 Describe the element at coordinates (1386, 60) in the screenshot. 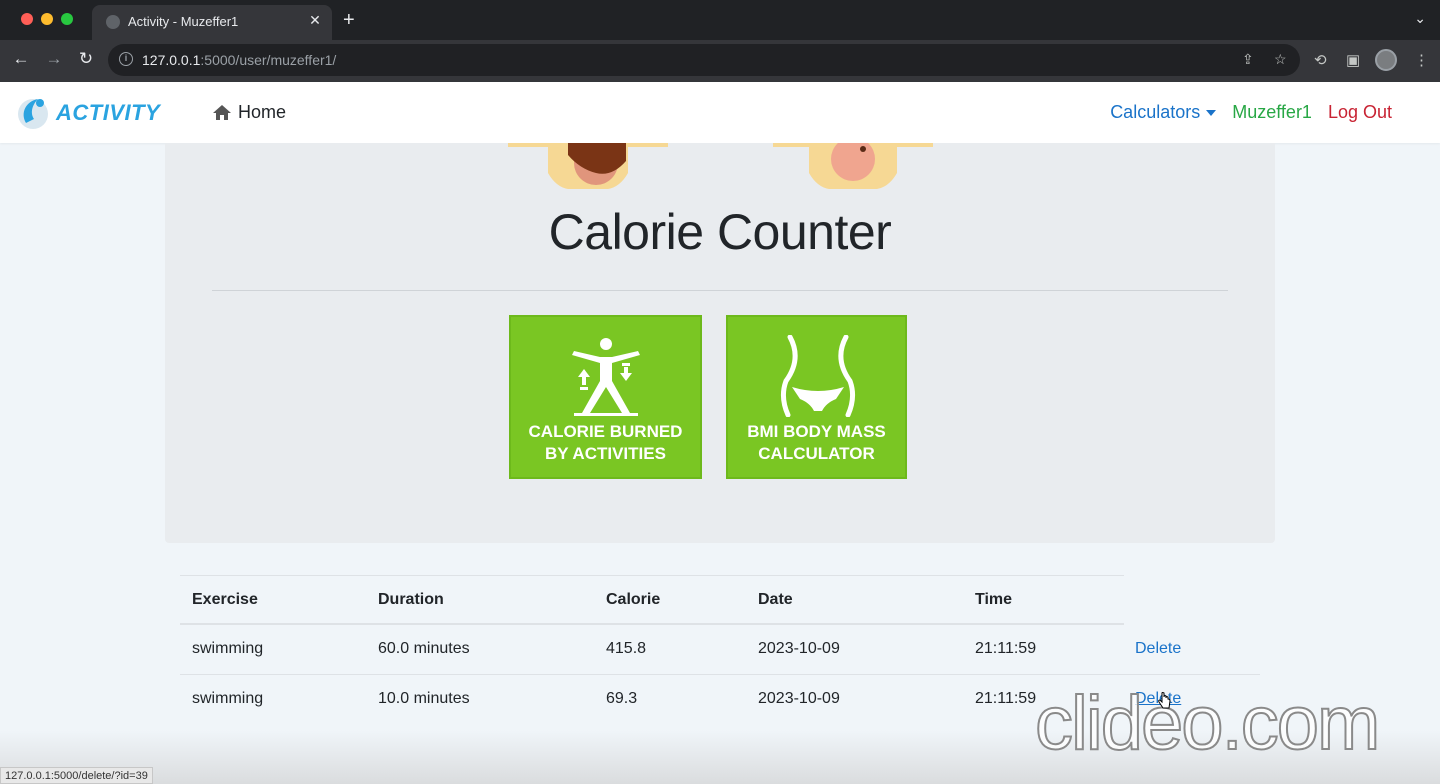

I see `profile-avatar` at that location.